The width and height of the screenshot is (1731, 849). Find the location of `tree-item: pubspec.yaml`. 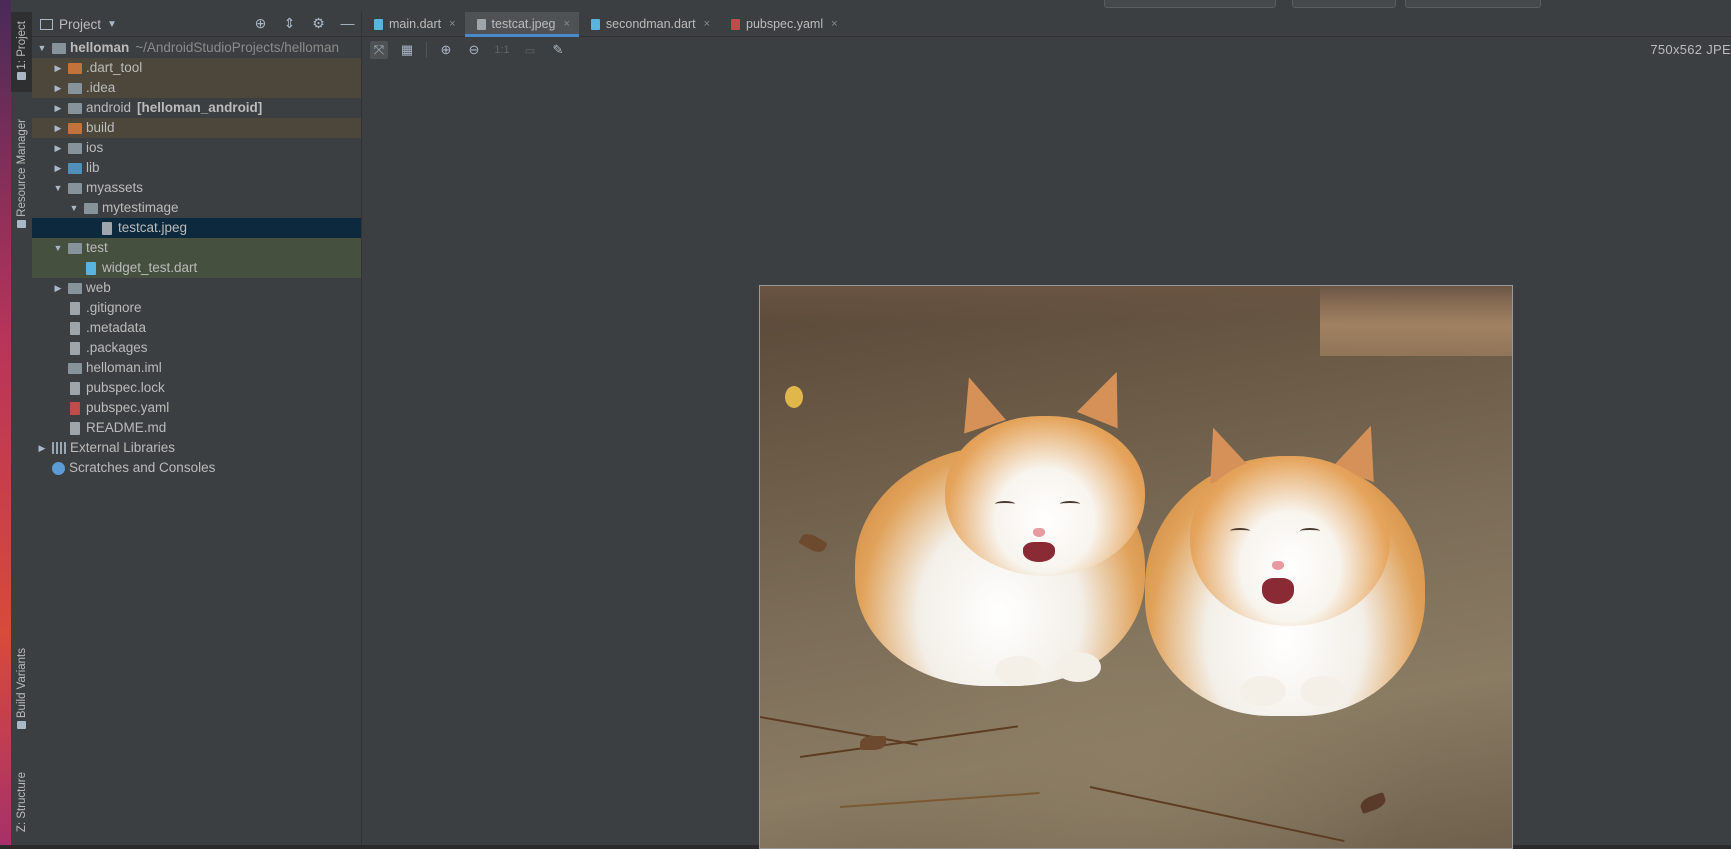

tree-item: pubspec.yaml is located at coordinates (196, 408).